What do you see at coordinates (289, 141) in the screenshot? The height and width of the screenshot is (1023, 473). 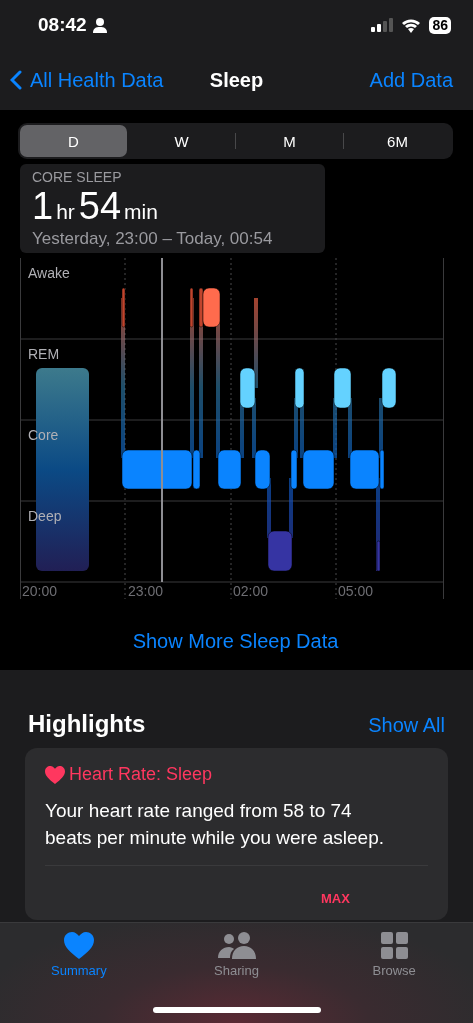 I see `range-tab: M` at bounding box center [289, 141].